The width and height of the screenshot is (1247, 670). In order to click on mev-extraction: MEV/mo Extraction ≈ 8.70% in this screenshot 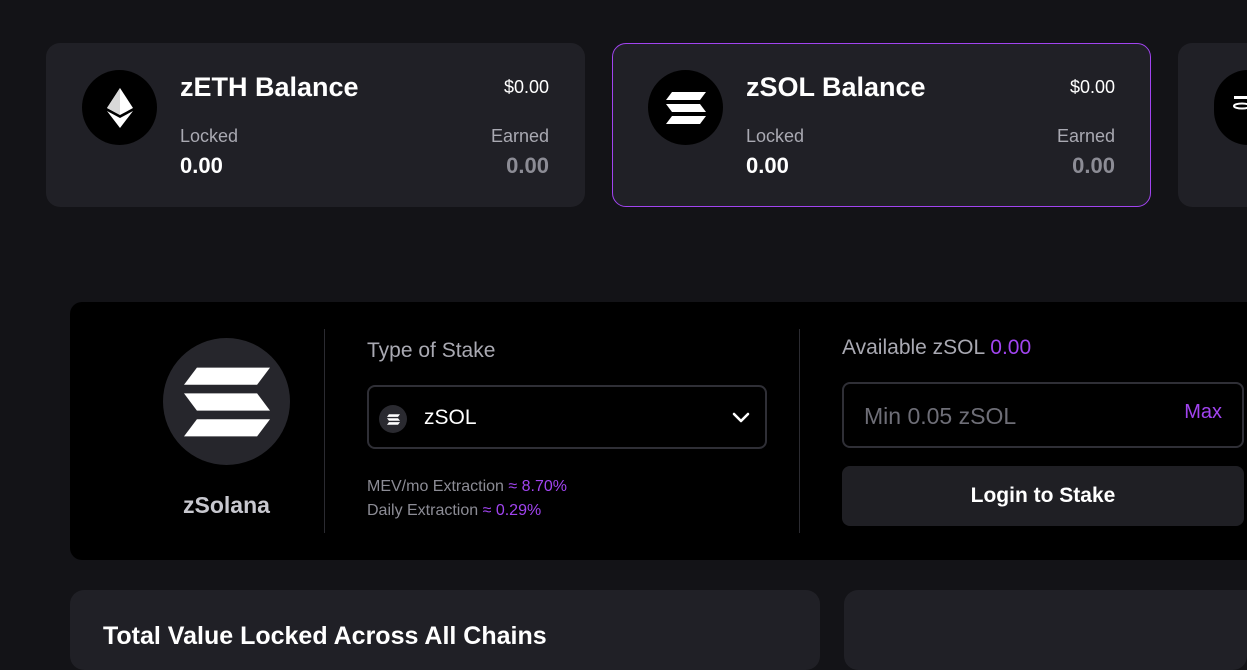, I will do `click(467, 487)`.